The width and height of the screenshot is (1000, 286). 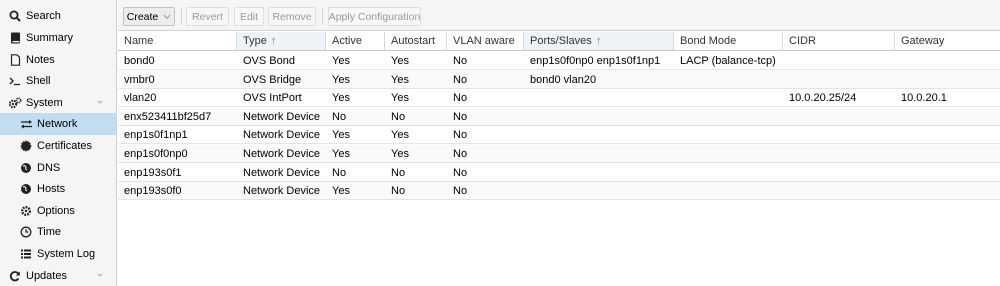 I want to click on sidebar-item-hosts: Hosts, so click(x=58, y=189).